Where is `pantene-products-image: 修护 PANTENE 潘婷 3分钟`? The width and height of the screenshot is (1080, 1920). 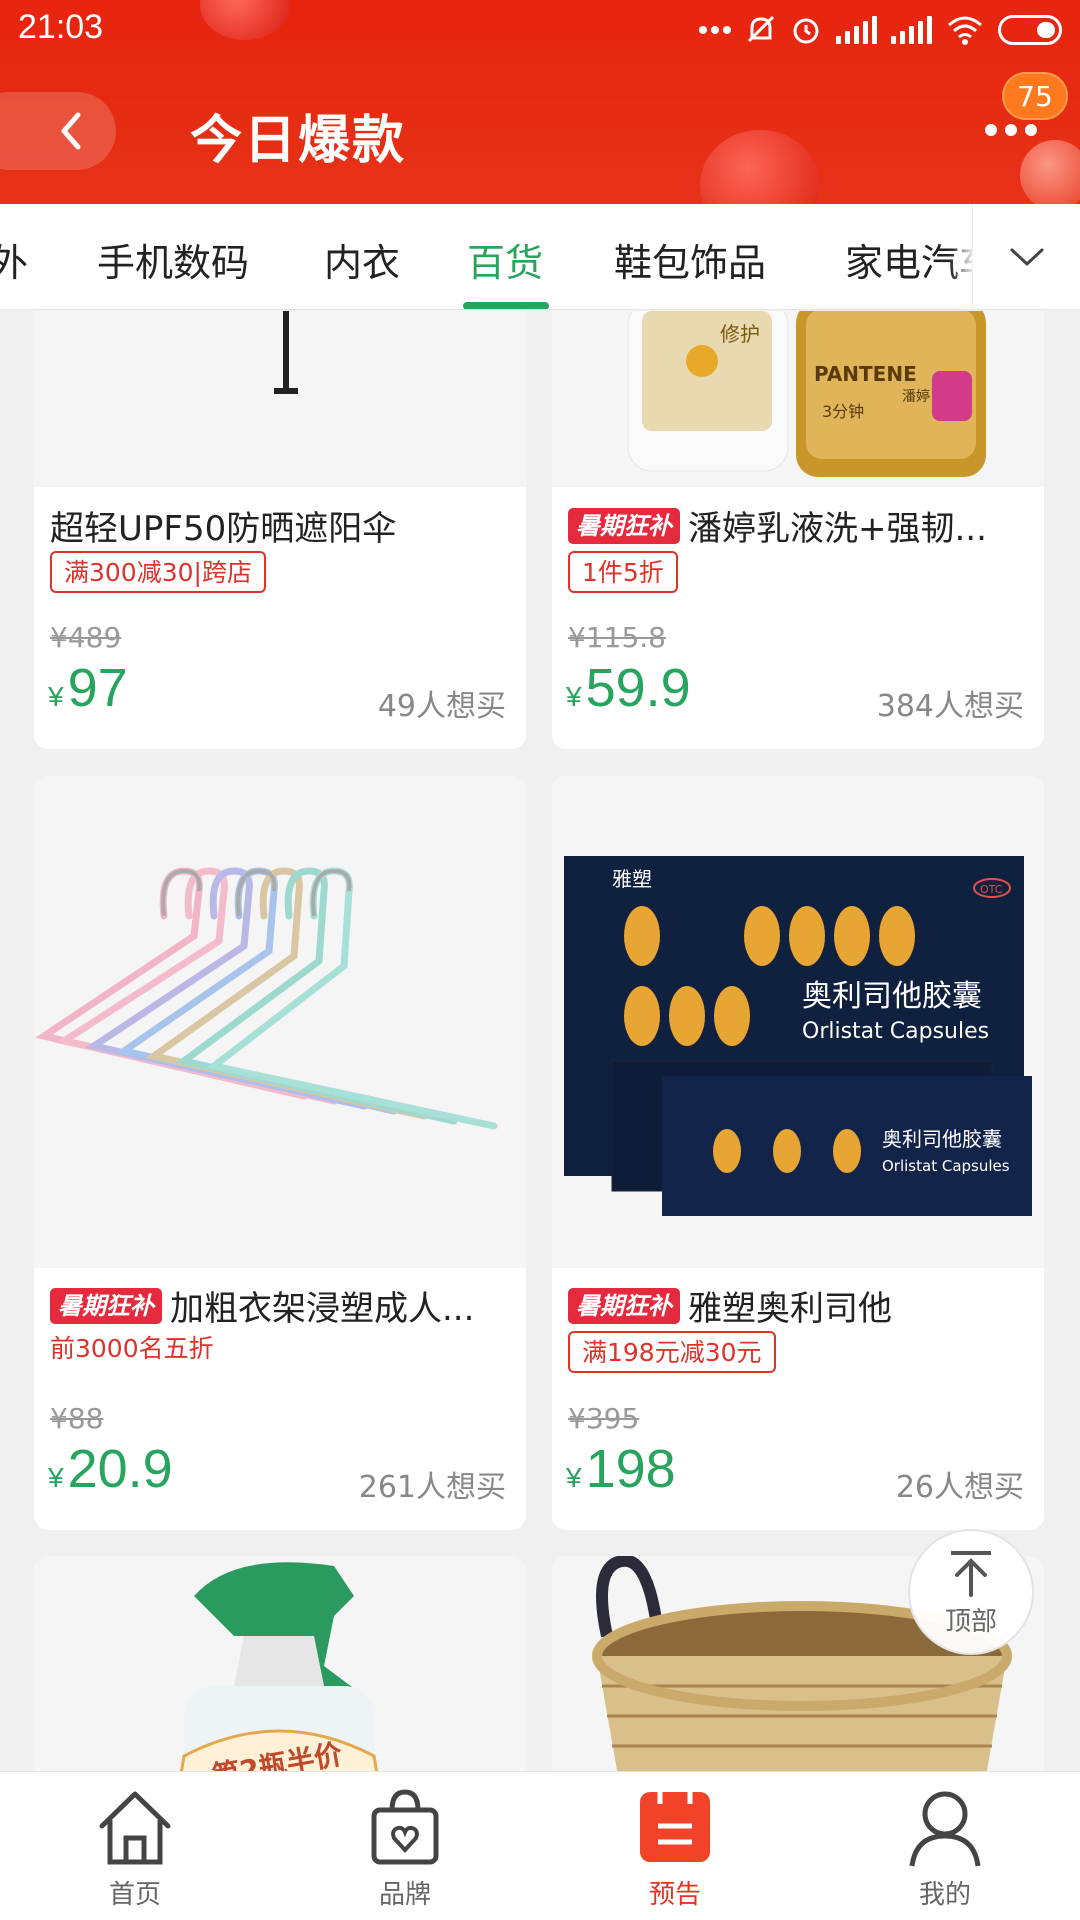
pantene-products-image: 修护 PANTENE 潘婷 3分钟 is located at coordinates (806, 394).